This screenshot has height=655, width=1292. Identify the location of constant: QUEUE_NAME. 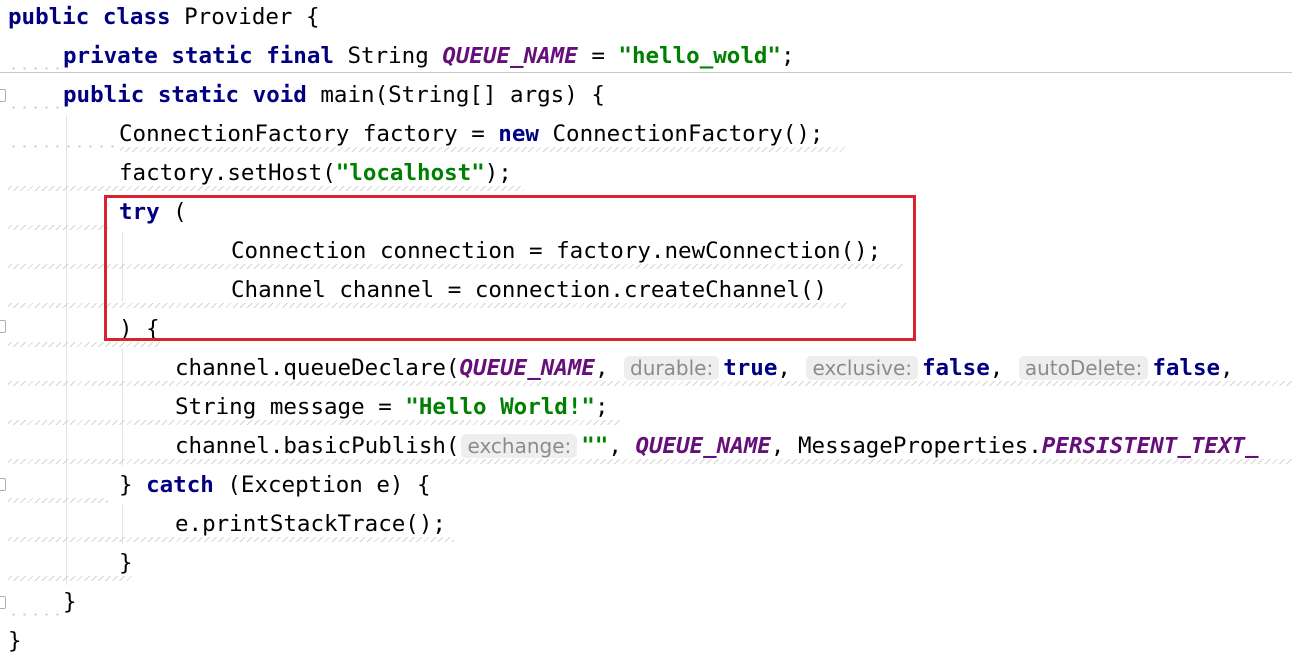
(510, 56).